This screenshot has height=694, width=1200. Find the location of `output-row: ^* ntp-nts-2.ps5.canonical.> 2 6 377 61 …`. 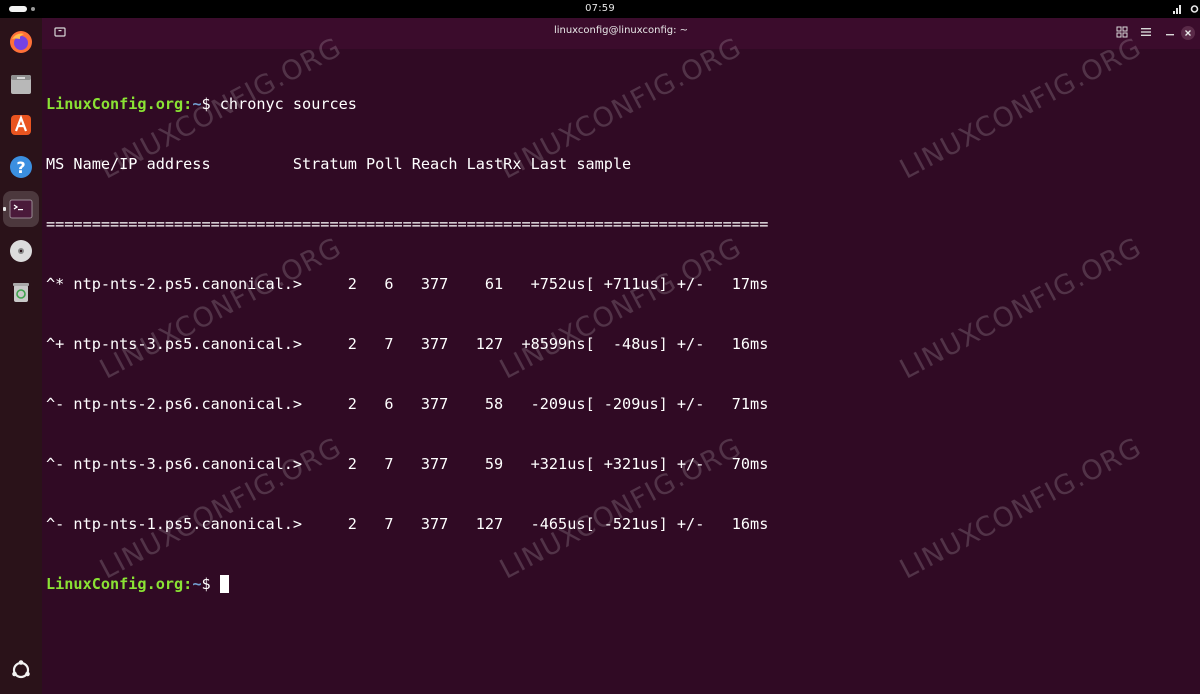

output-row: ^* ntp-nts-2.ps5.canonical.> 2 6 377 61 … is located at coordinates (407, 284).